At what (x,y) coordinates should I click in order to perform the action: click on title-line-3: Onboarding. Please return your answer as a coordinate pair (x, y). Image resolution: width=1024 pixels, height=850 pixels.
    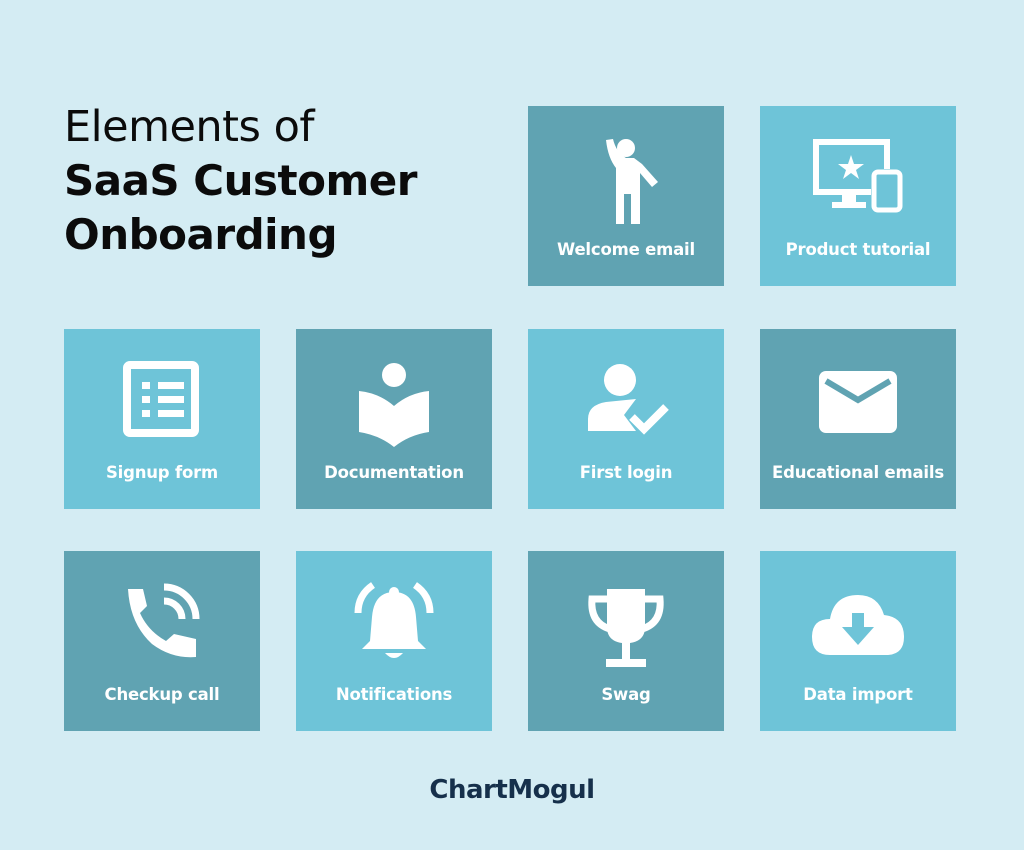
    Looking at the image, I should click on (201, 234).